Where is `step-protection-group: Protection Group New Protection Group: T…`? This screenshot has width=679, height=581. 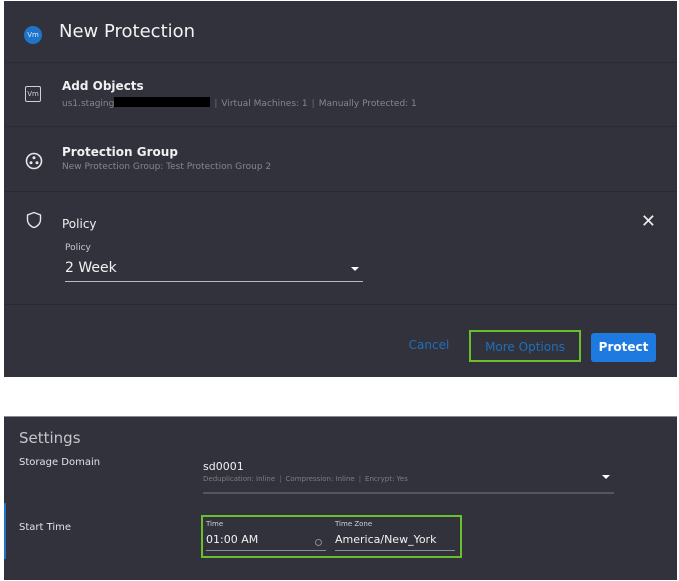
step-protection-group: Protection Group New Protection Group: T… is located at coordinates (340, 160).